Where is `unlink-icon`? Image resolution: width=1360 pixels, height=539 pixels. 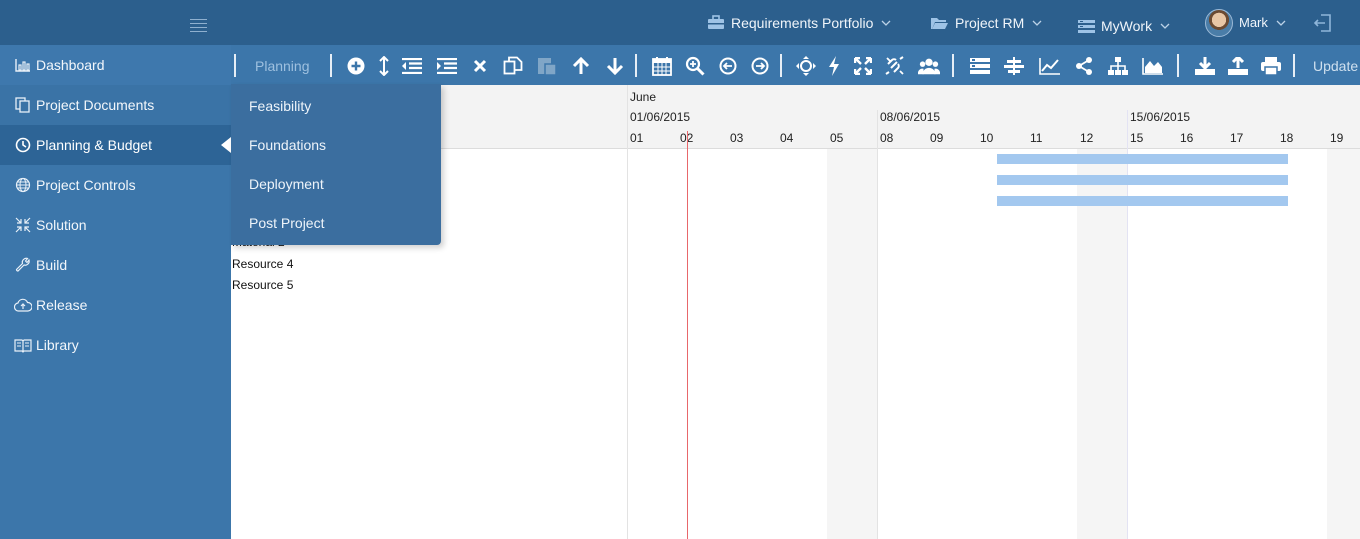
unlink-icon is located at coordinates (895, 66).